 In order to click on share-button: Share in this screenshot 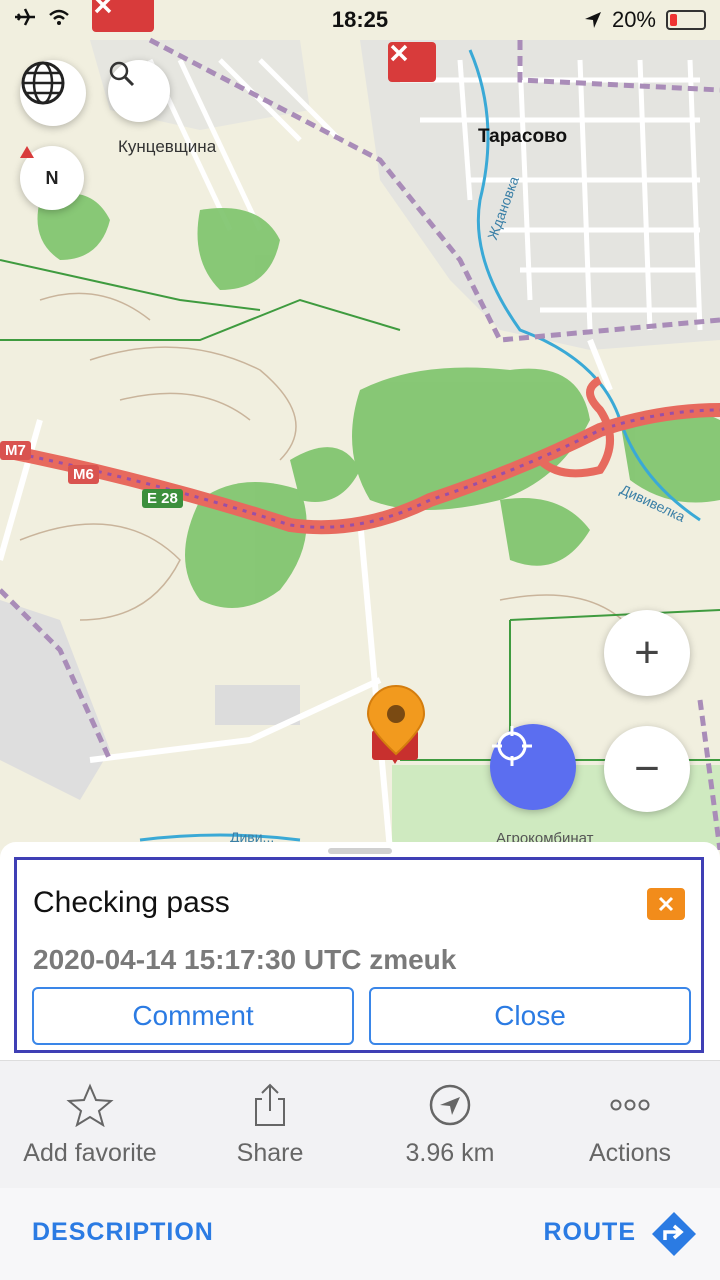, I will do `click(270, 1125)`.